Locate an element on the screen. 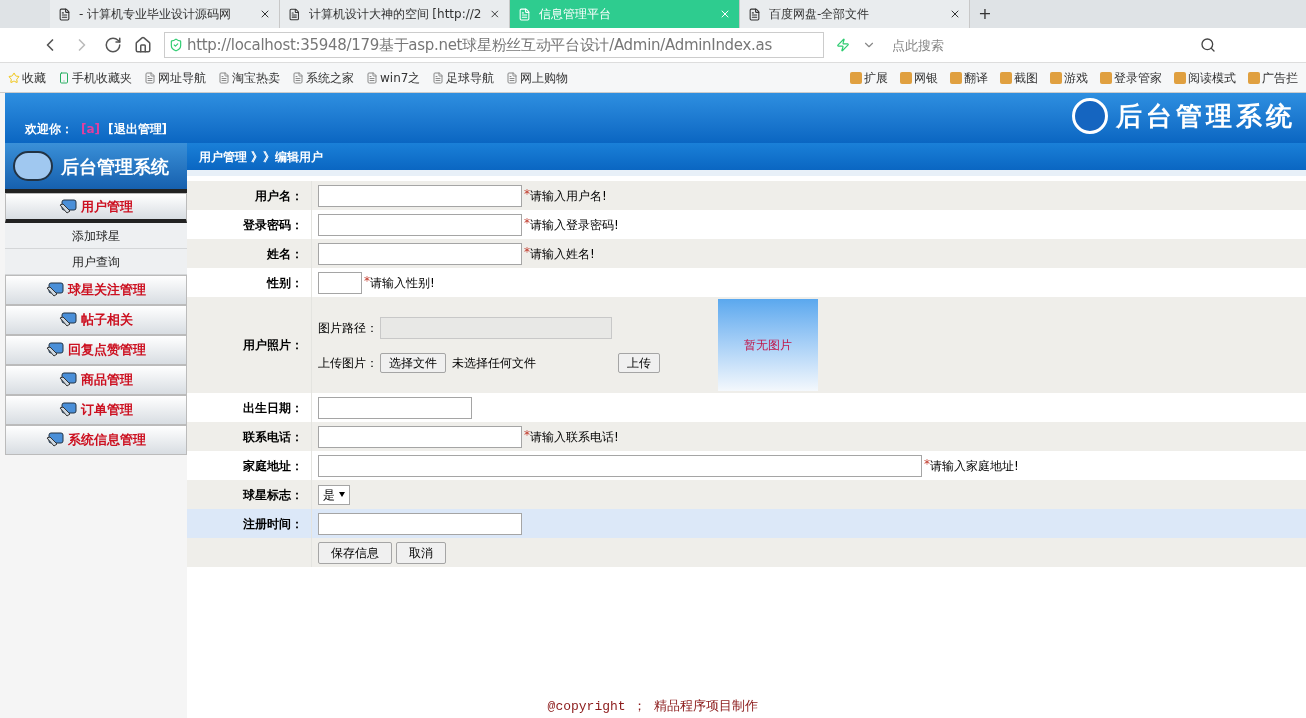  bookmark-link: 手机收藏夹 is located at coordinates (95, 77).